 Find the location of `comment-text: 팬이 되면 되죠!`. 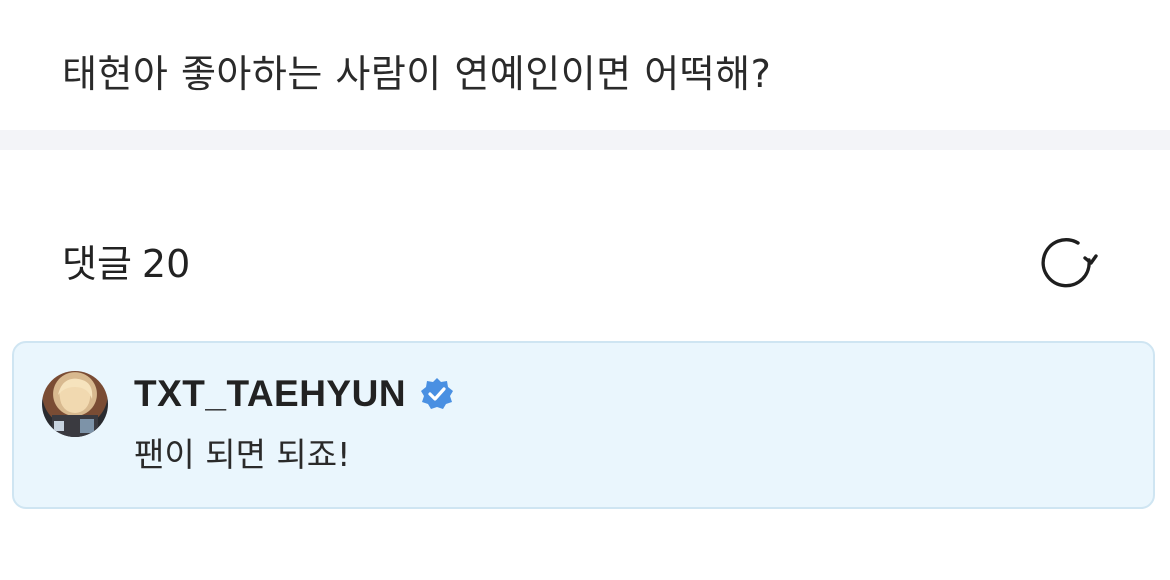

comment-text: 팬이 되면 되죠! is located at coordinates (242, 454).